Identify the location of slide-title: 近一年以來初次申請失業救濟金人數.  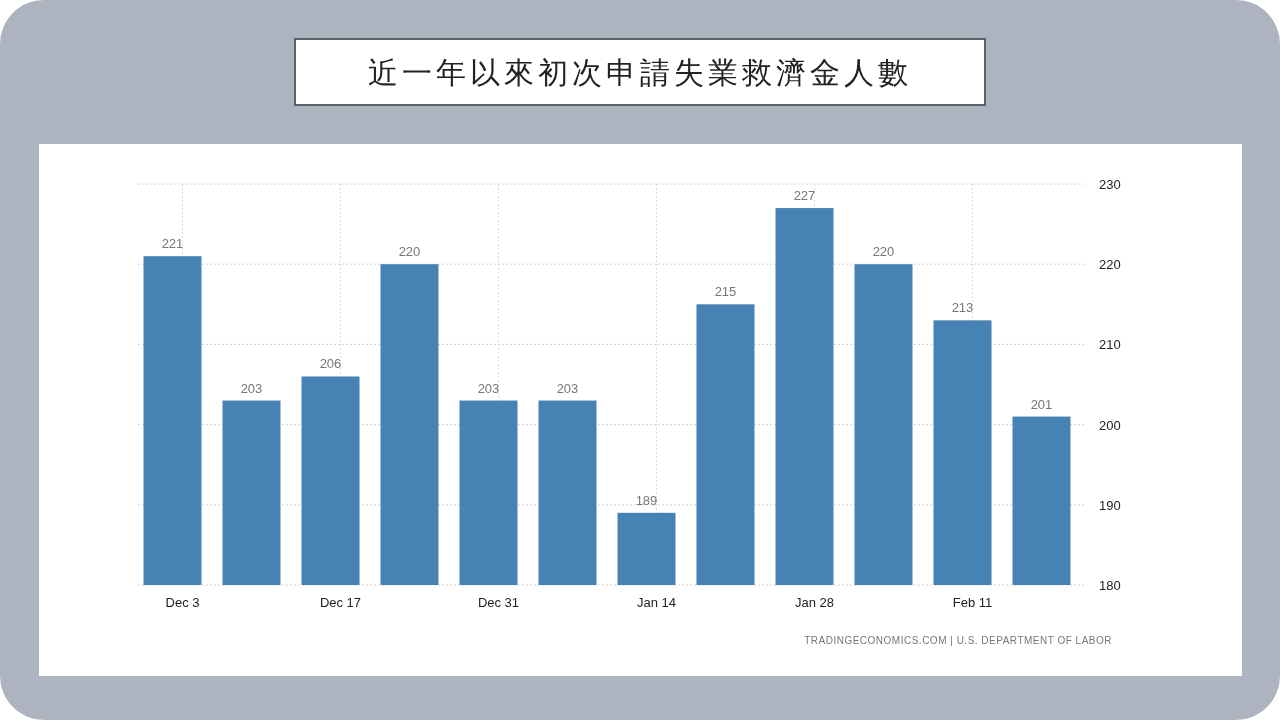
(640, 72).